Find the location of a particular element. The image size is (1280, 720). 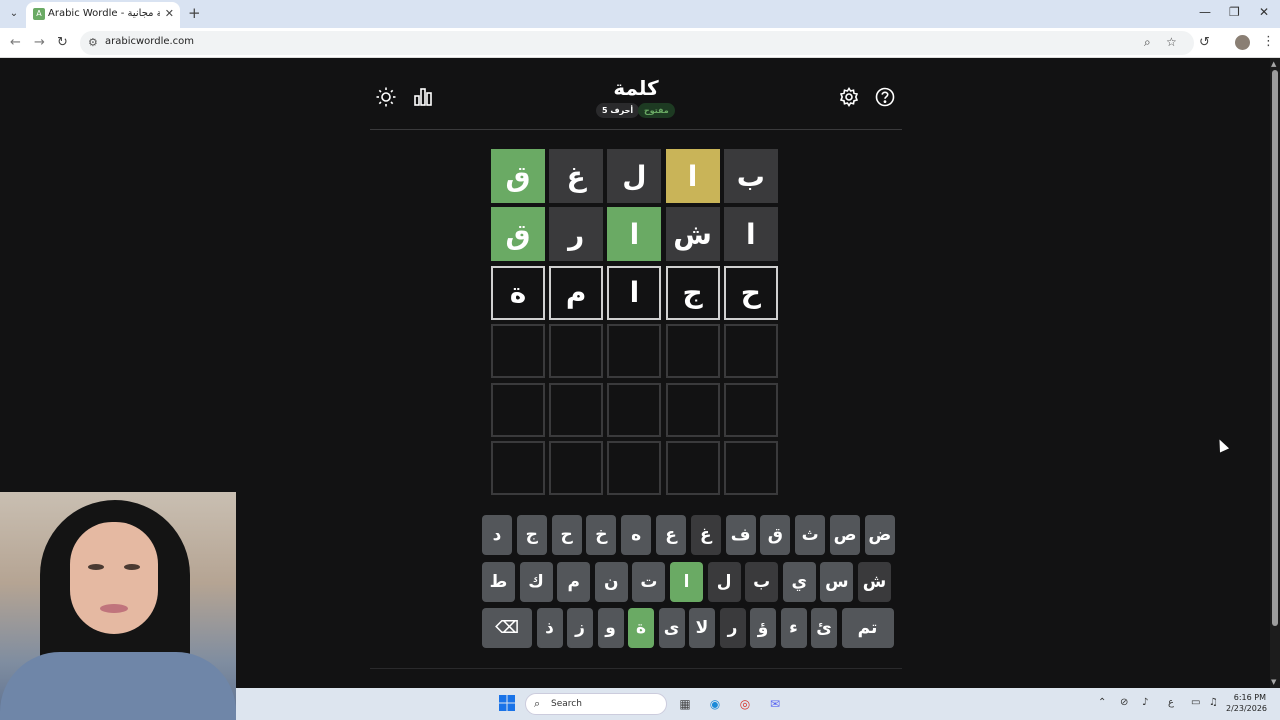

help-icon is located at coordinates (885, 97).